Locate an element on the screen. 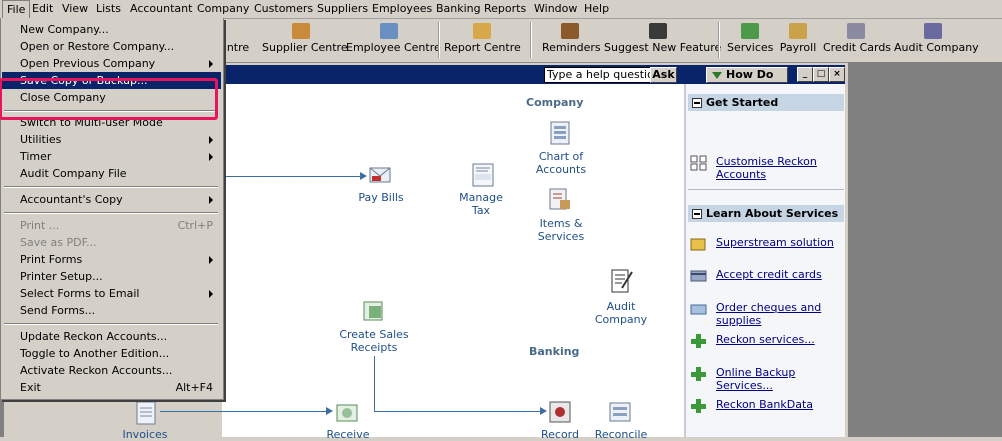  plus-icon is located at coordinates (698, 374).